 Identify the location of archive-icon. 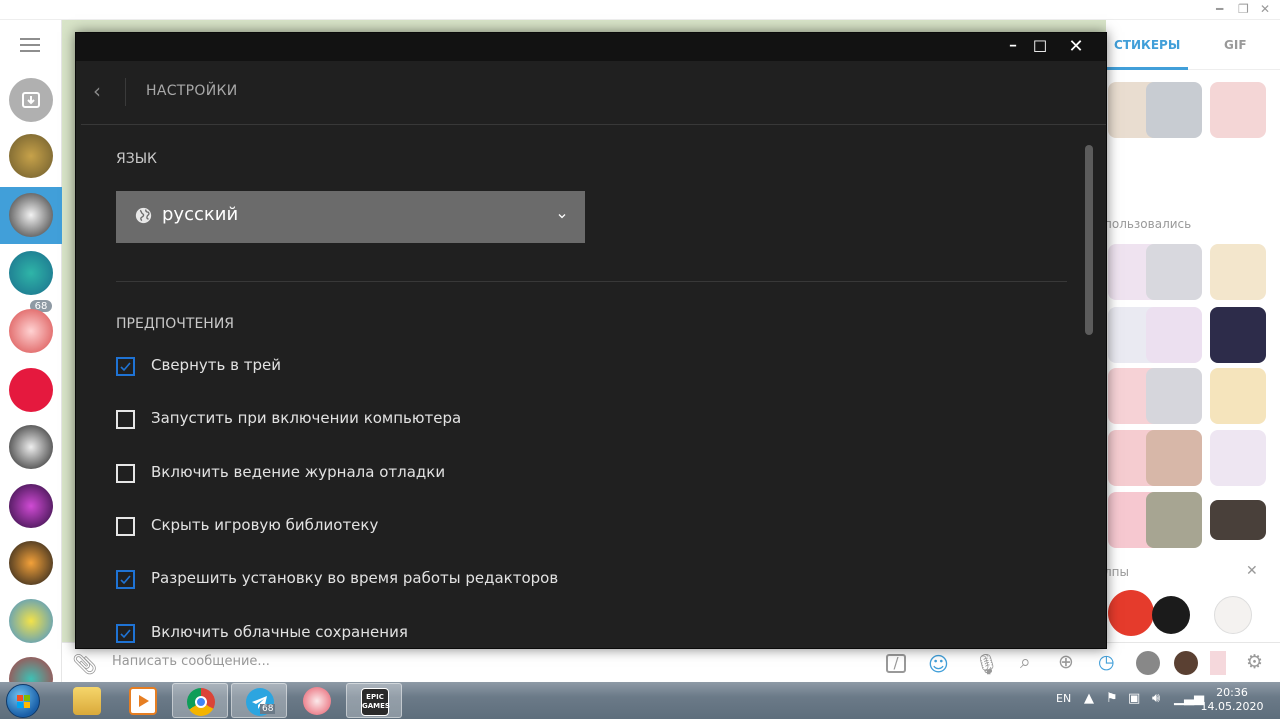
(31, 100).